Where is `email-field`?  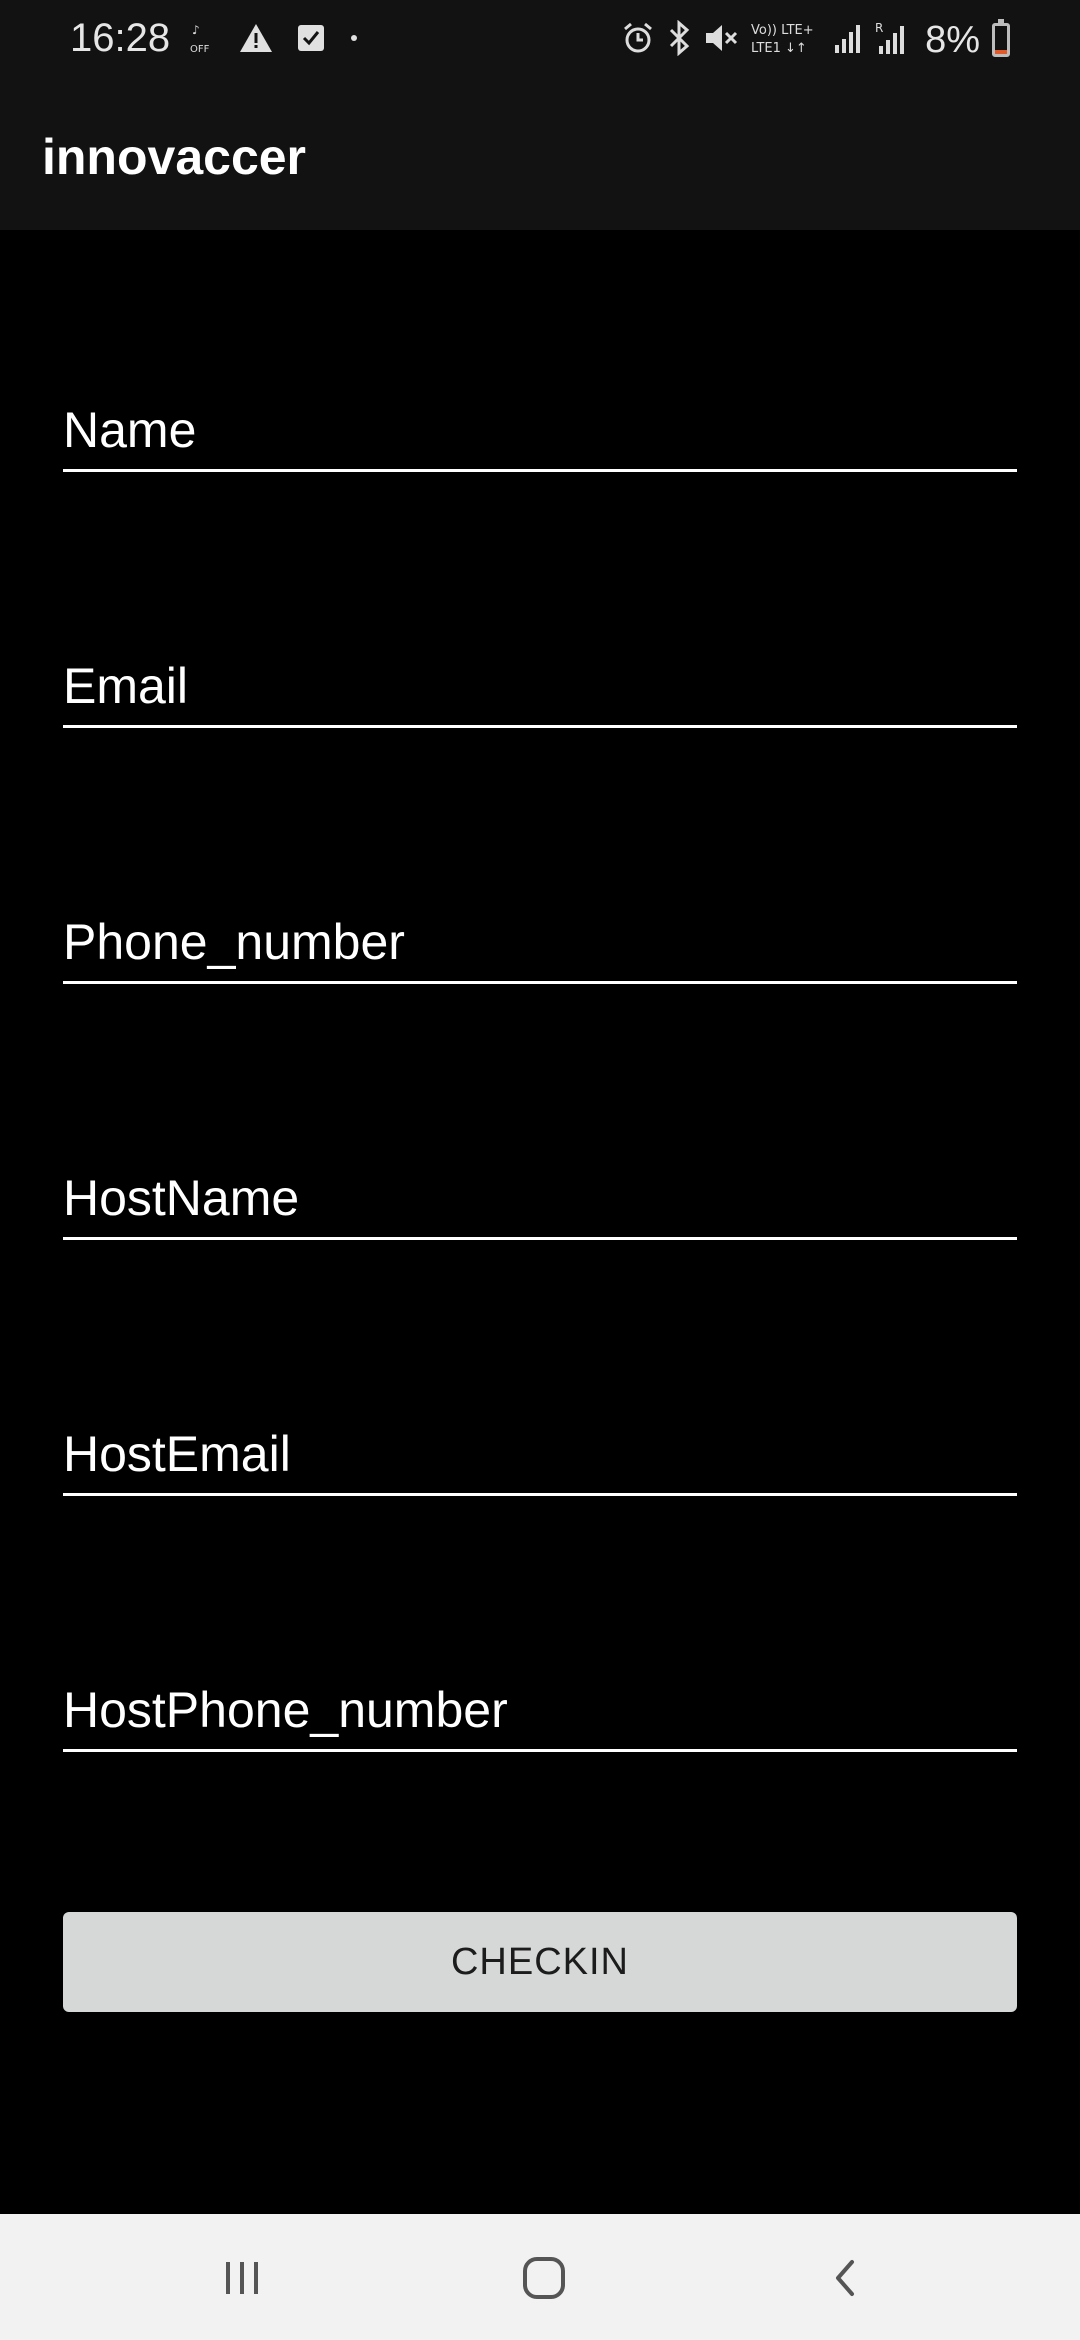 email-field is located at coordinates (540, 688).